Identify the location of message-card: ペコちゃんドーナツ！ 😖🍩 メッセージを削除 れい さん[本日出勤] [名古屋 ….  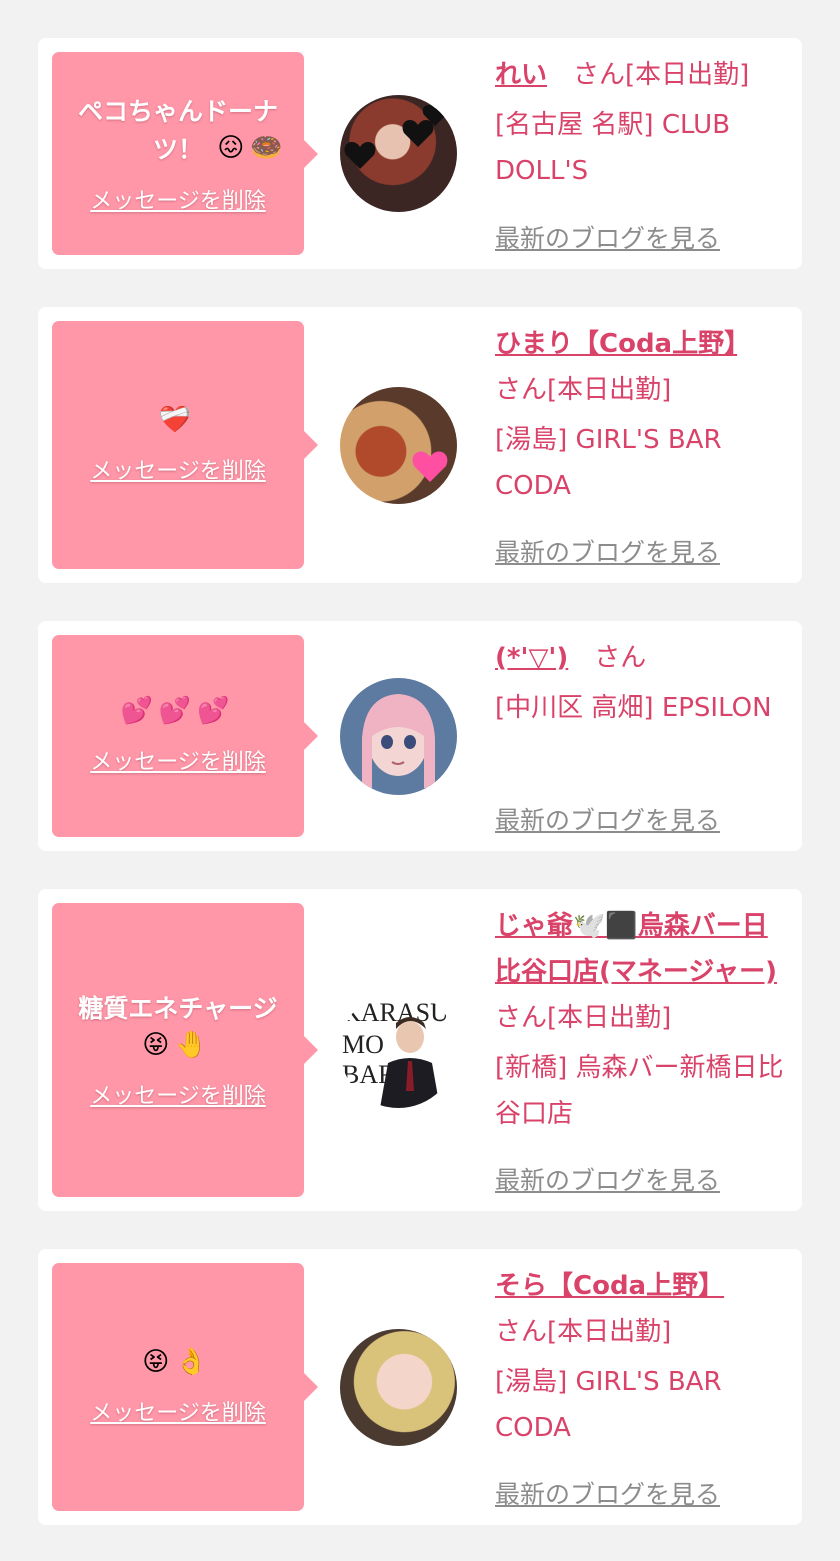
(420, 153).